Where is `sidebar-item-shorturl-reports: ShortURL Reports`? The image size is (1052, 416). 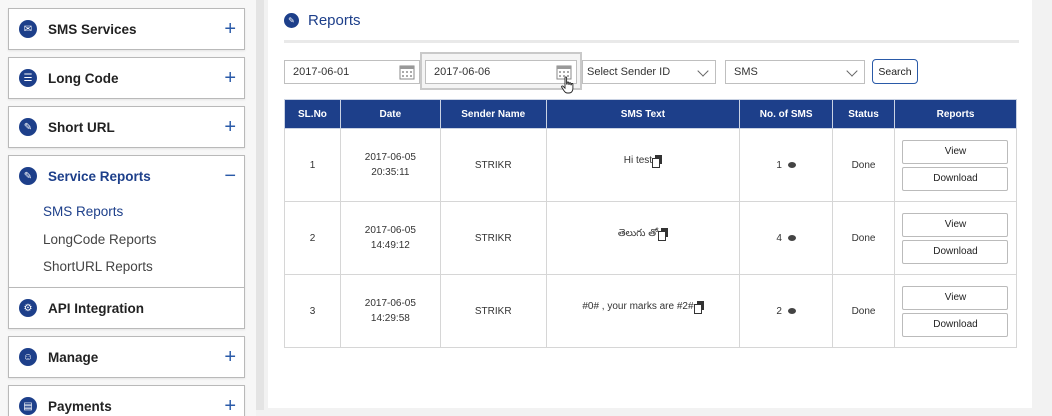
sidebar-item-shorturl-reports: ShortURL Reports is located at coordinates (143, 267).